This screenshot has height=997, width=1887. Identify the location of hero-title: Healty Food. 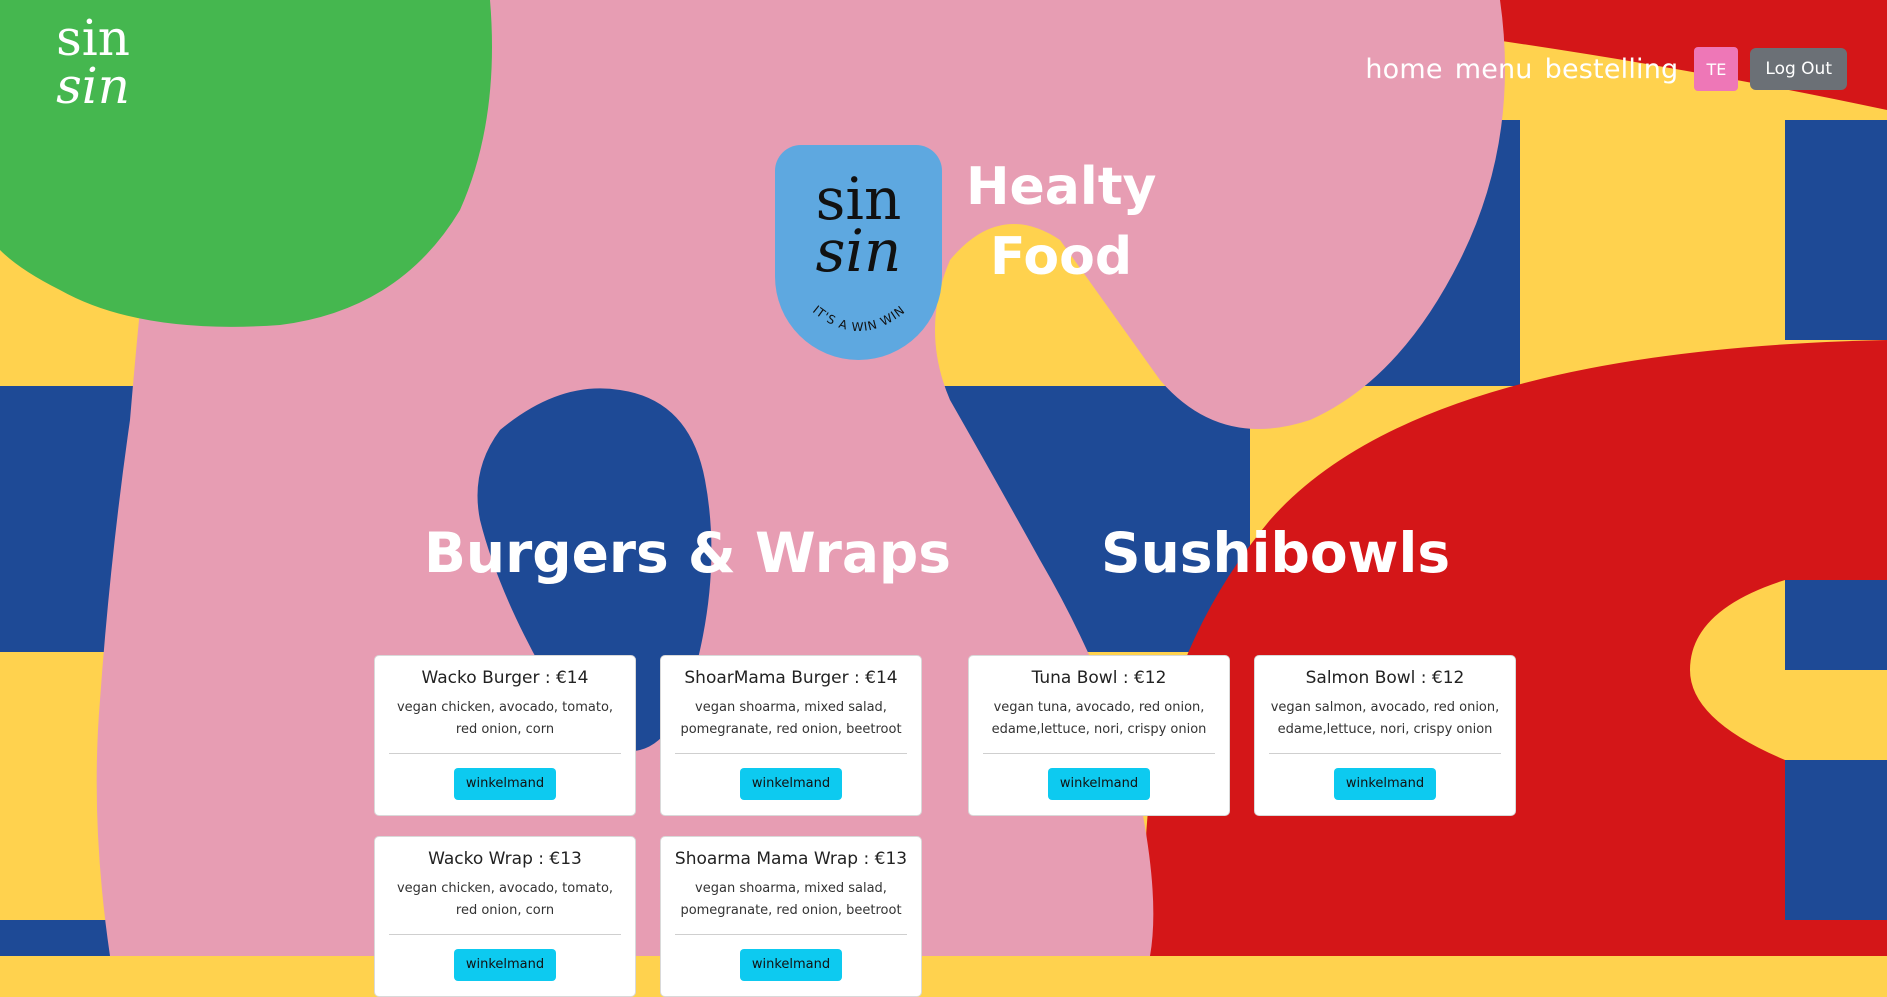
(1061, 222).